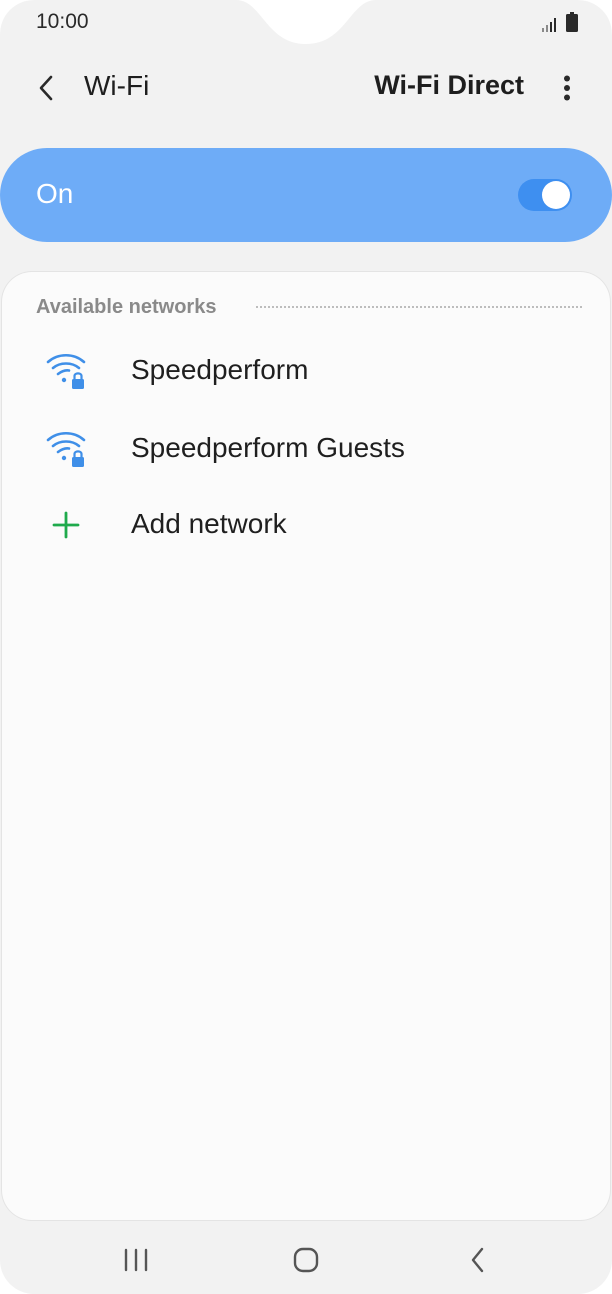  What do you see at coordinates (268, 447) in the screenshot?
I see `network-name: Speedperform Guests` at bounding box center [268, 447].